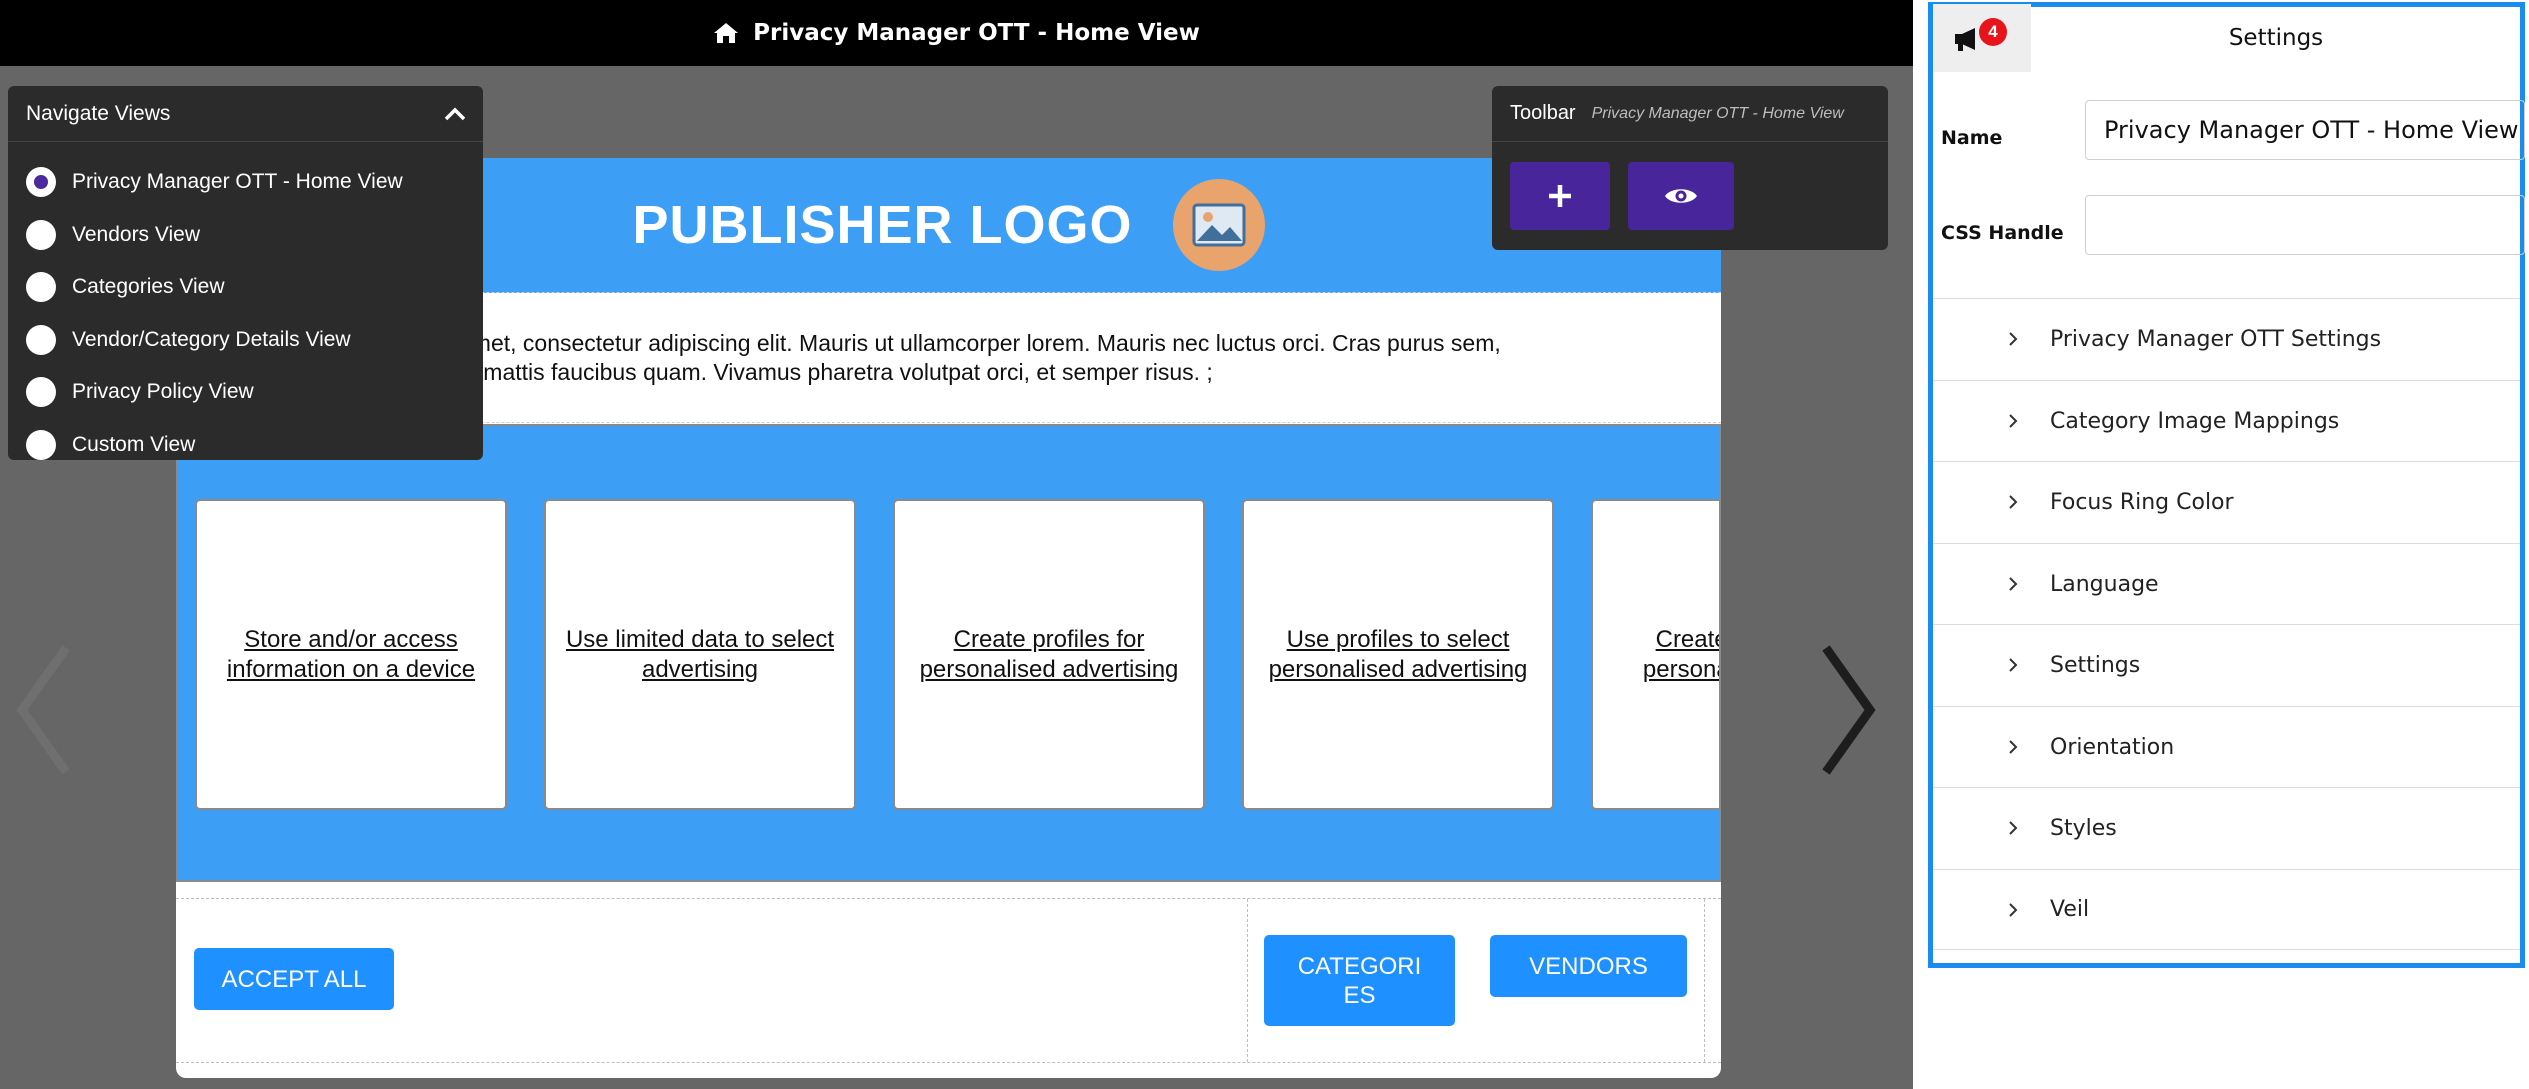  What do you see at coordinates (2226, 420) in the screenshot?
I see `section-category-image-mappings: Category Image Mappings` at bounding box center [2226, 420].